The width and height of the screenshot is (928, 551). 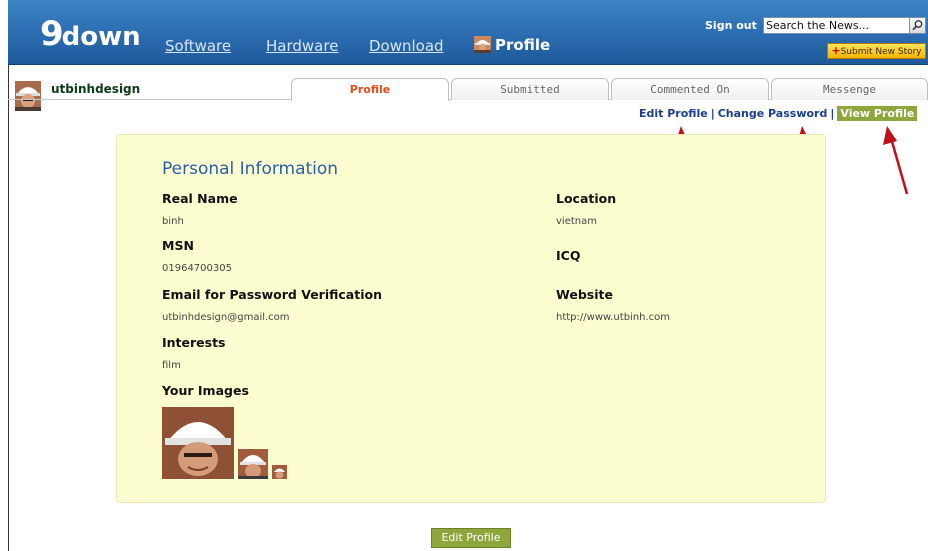 What do you see at coordinates (584, 294) in the screenshot?
I see `website-label: Website` at bounding box center [584, 294].